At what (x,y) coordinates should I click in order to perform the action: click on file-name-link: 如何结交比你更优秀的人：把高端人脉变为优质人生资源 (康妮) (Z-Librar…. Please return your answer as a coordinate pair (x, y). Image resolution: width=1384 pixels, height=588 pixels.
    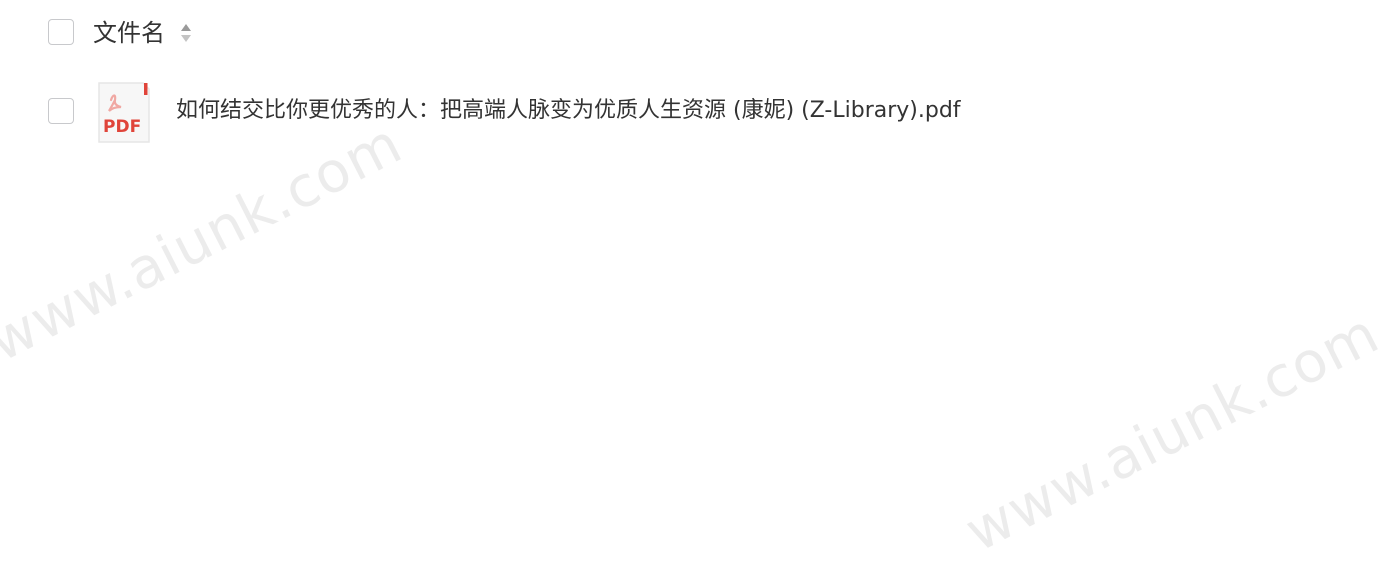
    Looking at the image, I should click on (568, 111).